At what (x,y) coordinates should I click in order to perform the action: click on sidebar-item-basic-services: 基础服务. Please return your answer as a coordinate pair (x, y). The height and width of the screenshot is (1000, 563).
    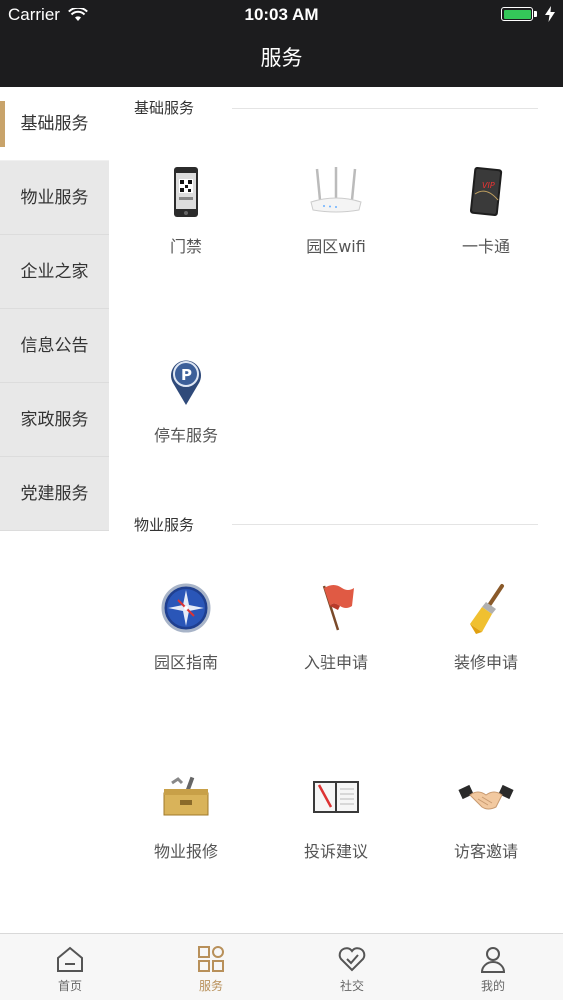
    Looking at the image, I should click on (54, 124).